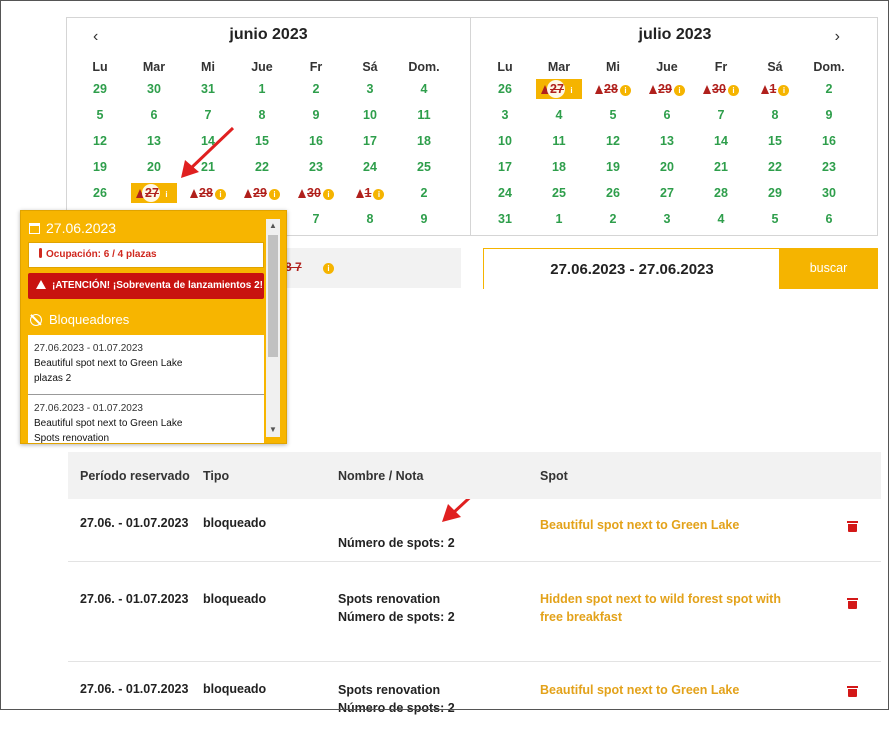 The height and width of the screenshot is (732, 889). Describe the element at coordinates (667, 193) in the screenshot. I see `calendar-day: 27` at that location.